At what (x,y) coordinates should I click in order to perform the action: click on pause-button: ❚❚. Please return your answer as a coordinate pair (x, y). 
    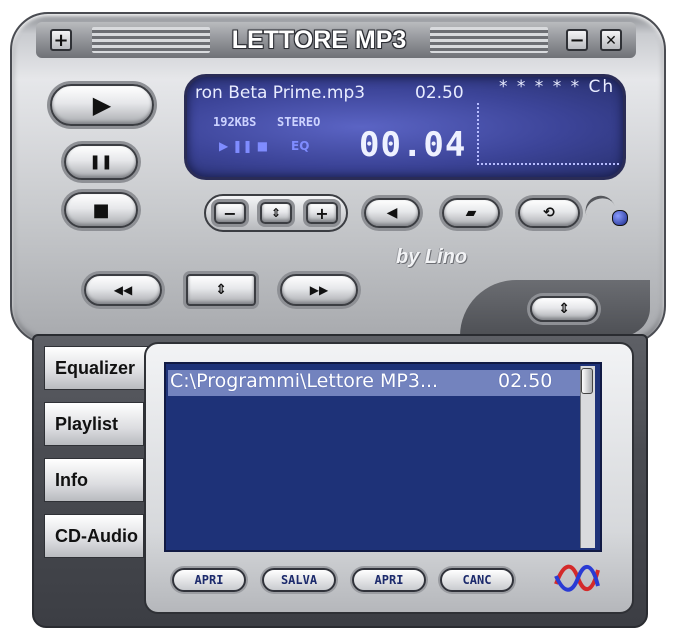
    Looking at the image, I should click on (101, 162).